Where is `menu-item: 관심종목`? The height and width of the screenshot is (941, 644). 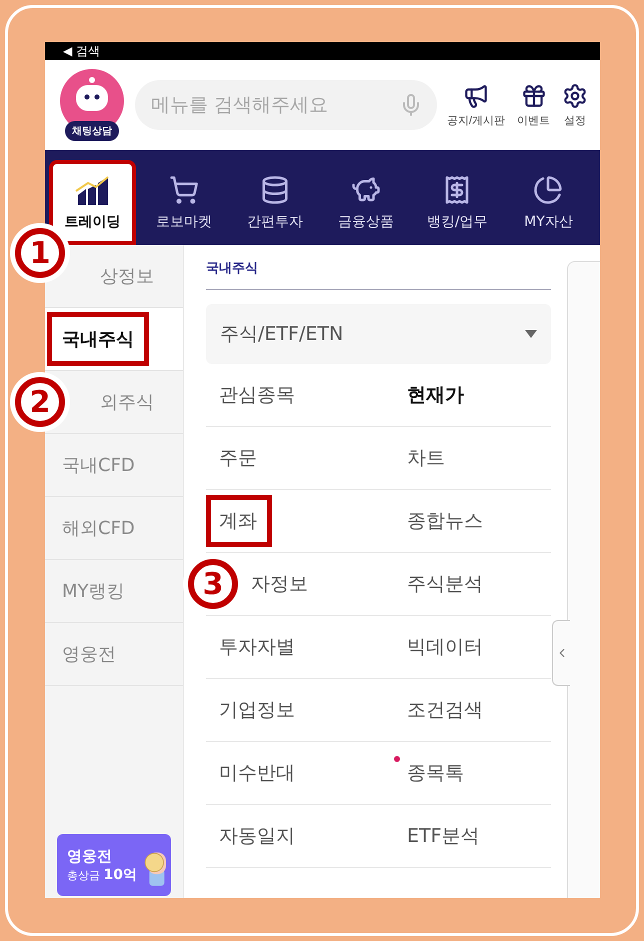
menu-item: 관심종목 is located at coordinates (300, 395).